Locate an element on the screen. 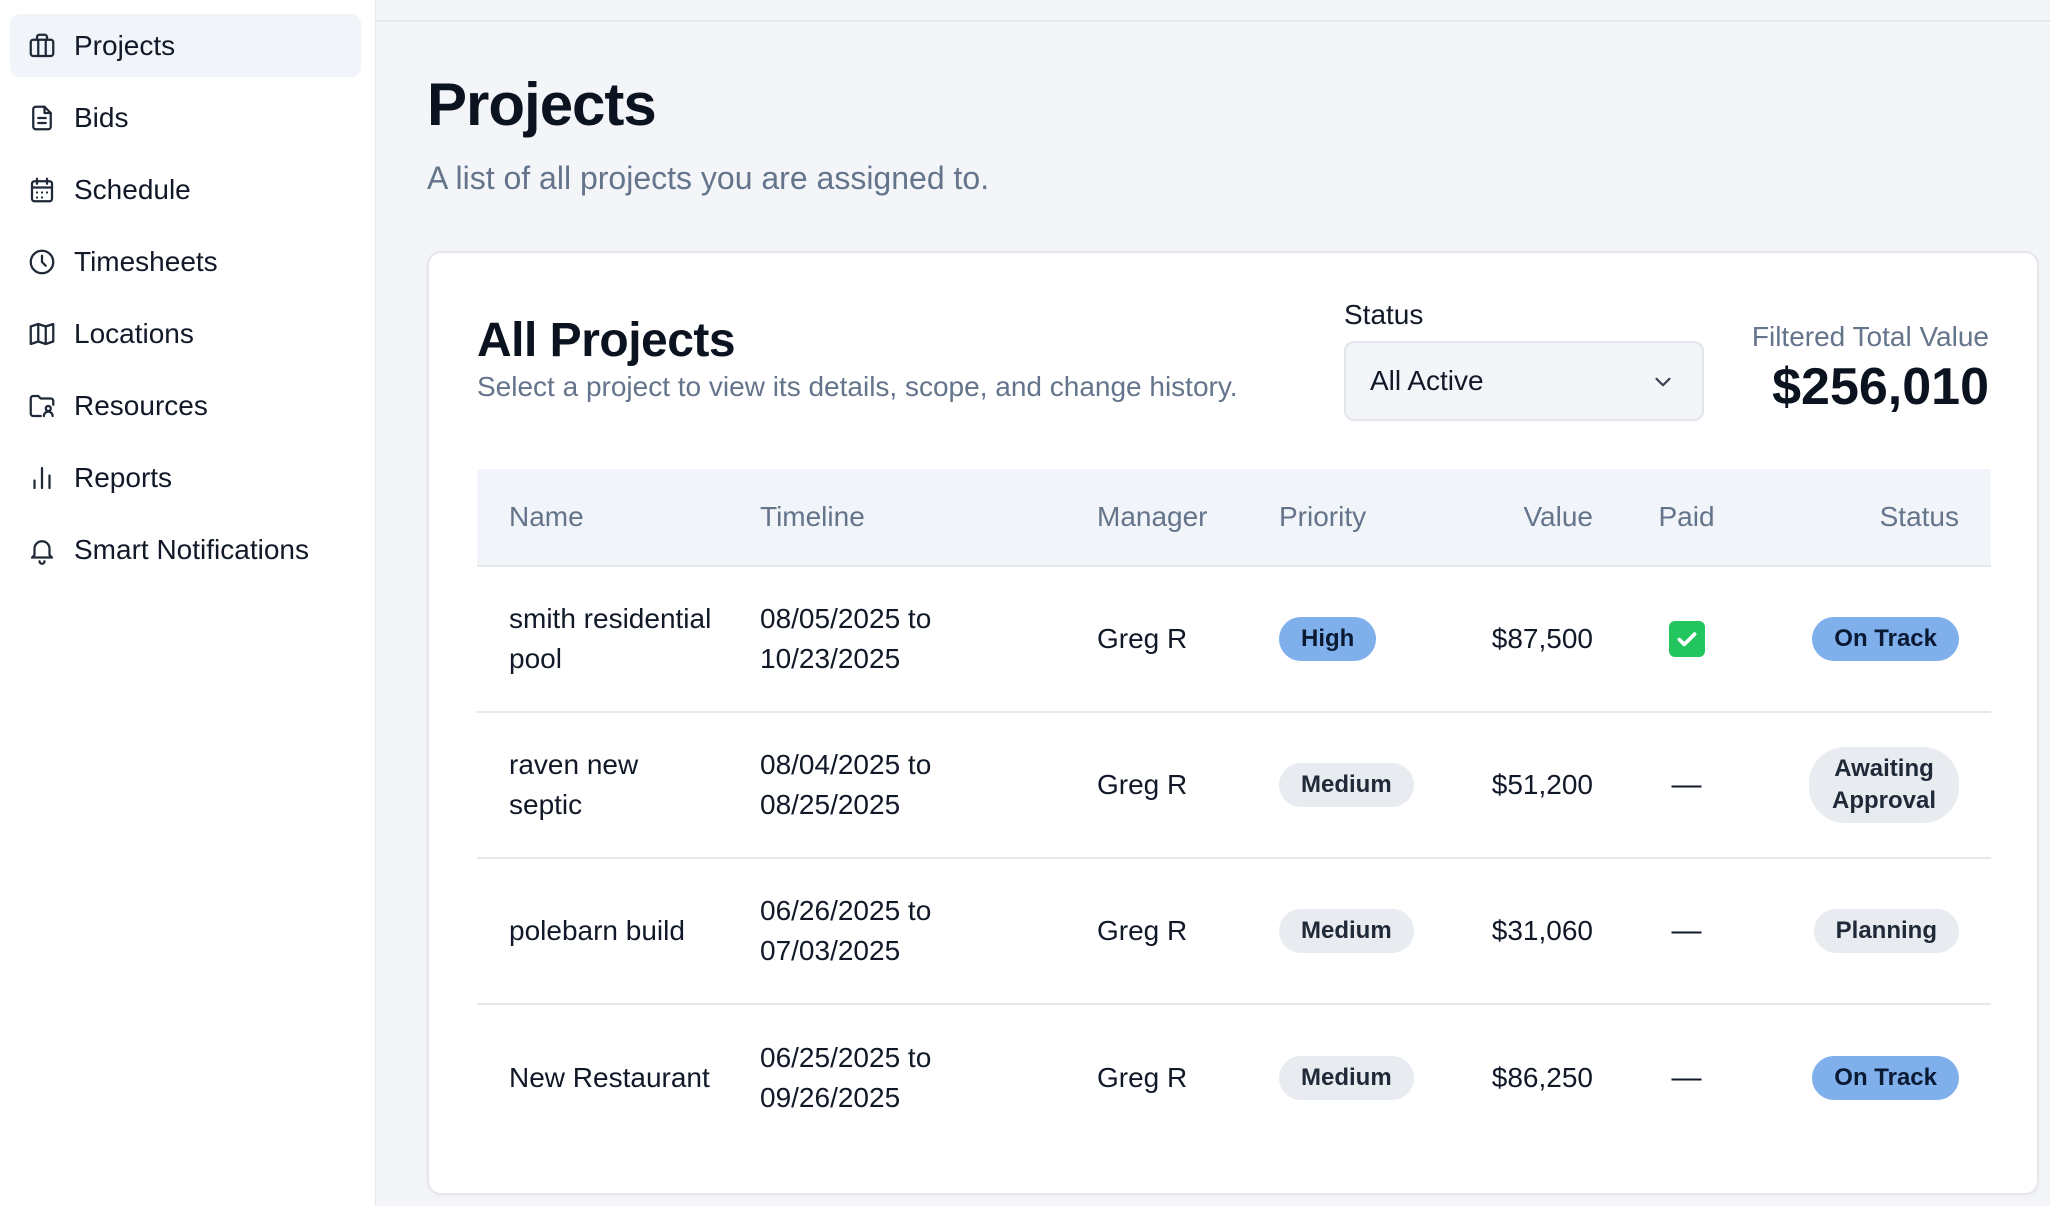 The height and width of the screenshot is (1206, 2050). project-value: $87,500 is located at coordinates (1542, 638).